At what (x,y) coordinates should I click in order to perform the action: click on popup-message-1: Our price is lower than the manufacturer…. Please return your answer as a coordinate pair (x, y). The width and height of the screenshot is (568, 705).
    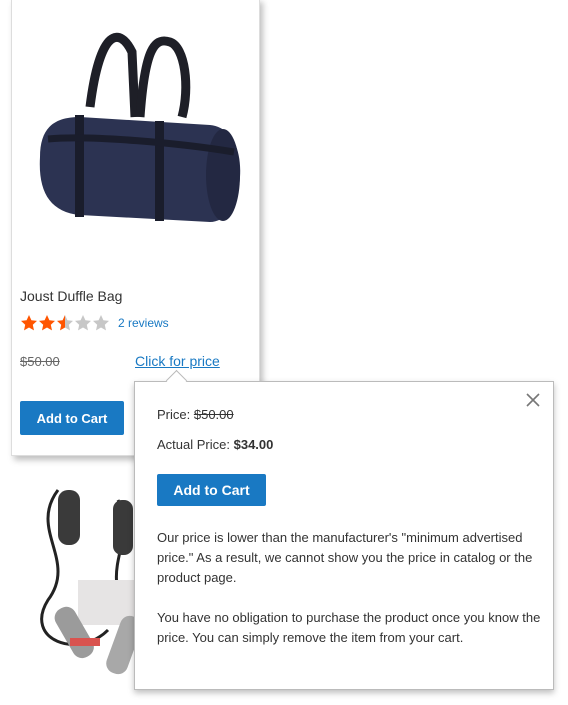
    Looking at the image, I should click on (345, 557).